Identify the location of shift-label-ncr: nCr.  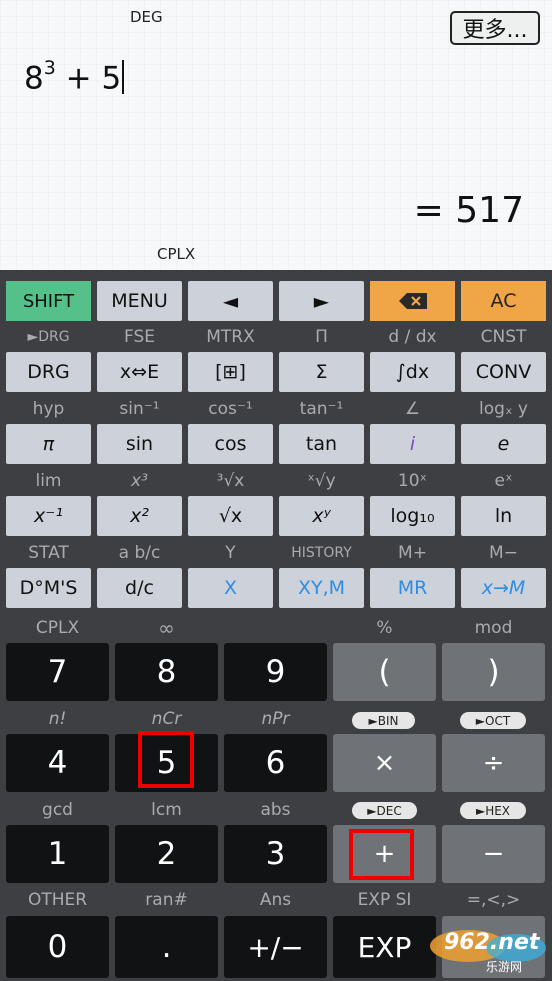
(166, 719).